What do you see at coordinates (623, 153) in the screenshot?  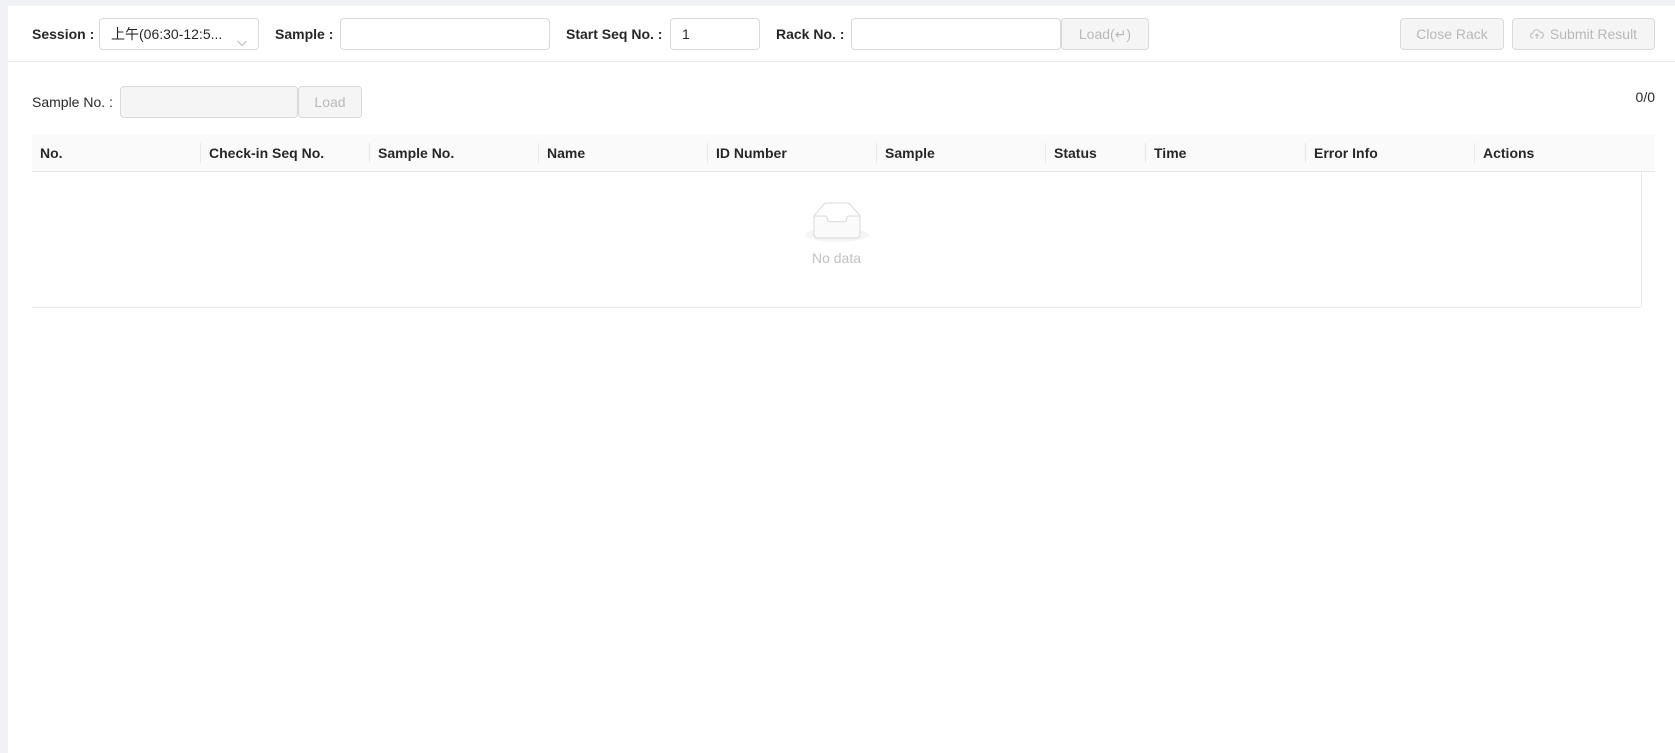 I see `col-name: Name` at bounding box center [623, 153].